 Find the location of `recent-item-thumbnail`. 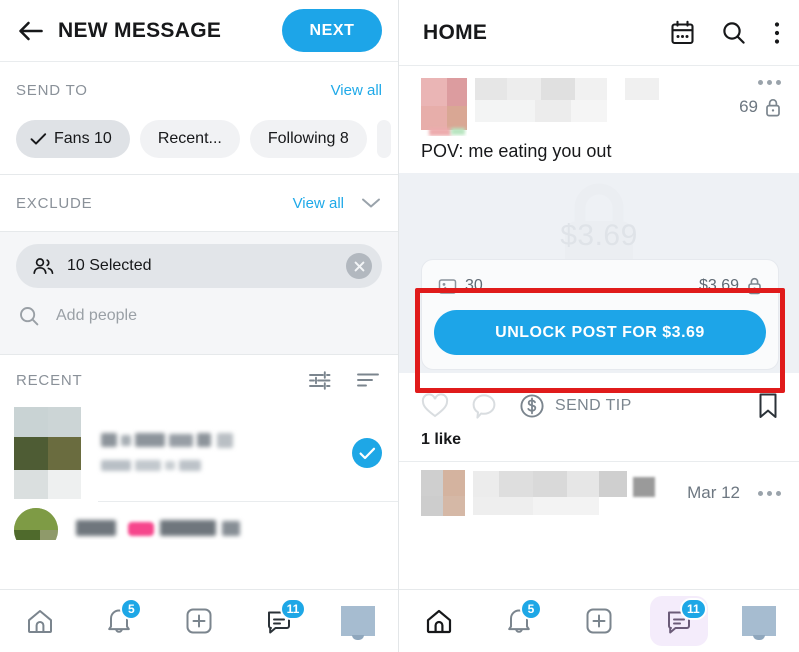

recent-item-thumbnail is located at coordinates (47, 453).